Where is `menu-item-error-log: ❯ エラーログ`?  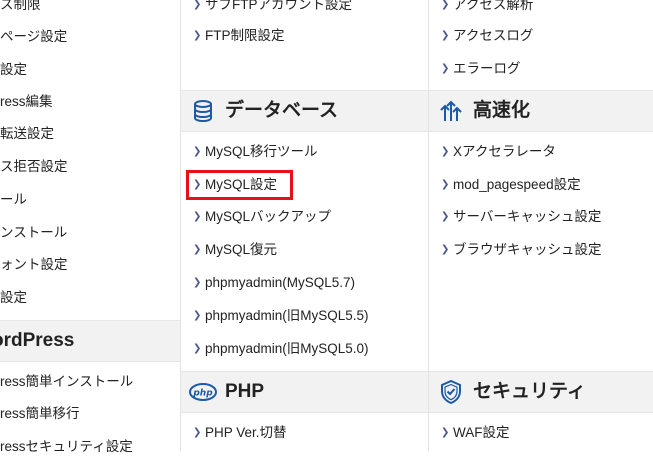
menu-item-error-log: ❯ エラーログ is located at coordinates (541, 69).